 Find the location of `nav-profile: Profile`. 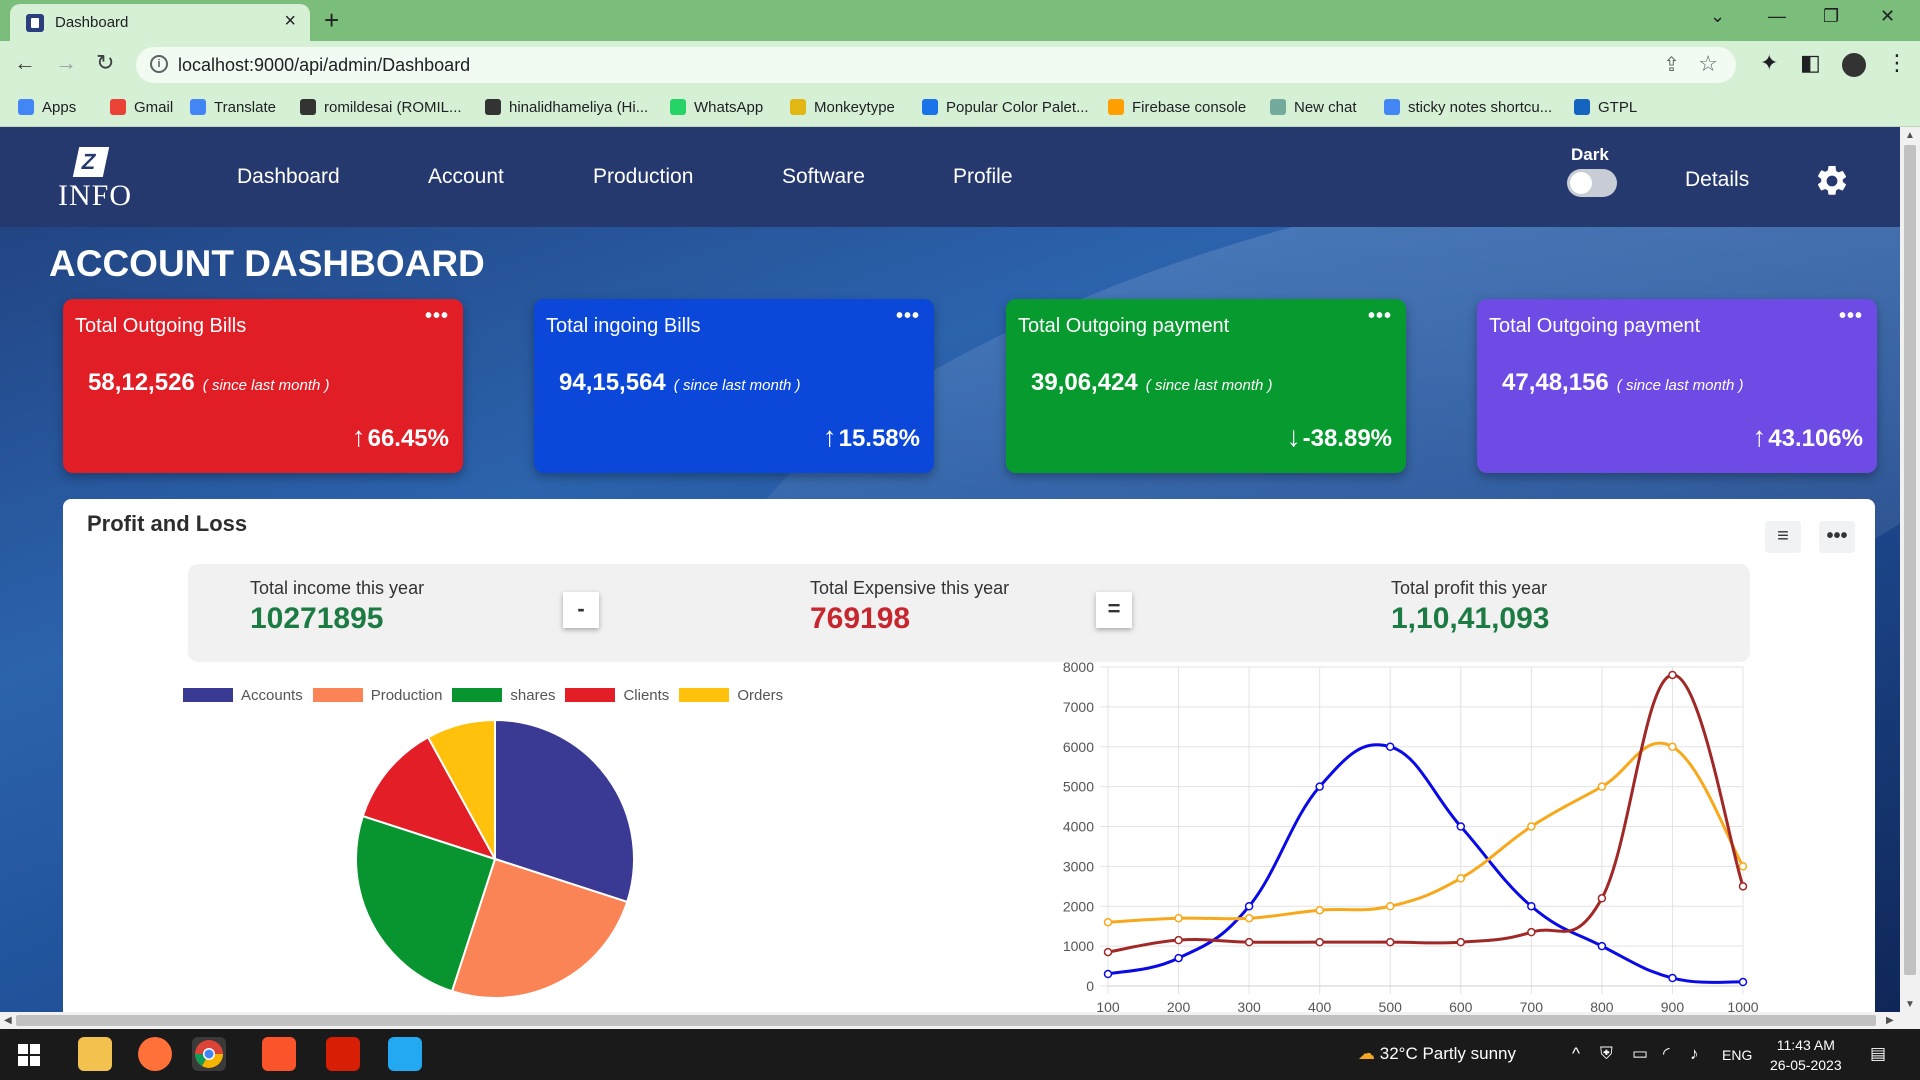

nav-profile: Profile is located at coordinates (983, 177).